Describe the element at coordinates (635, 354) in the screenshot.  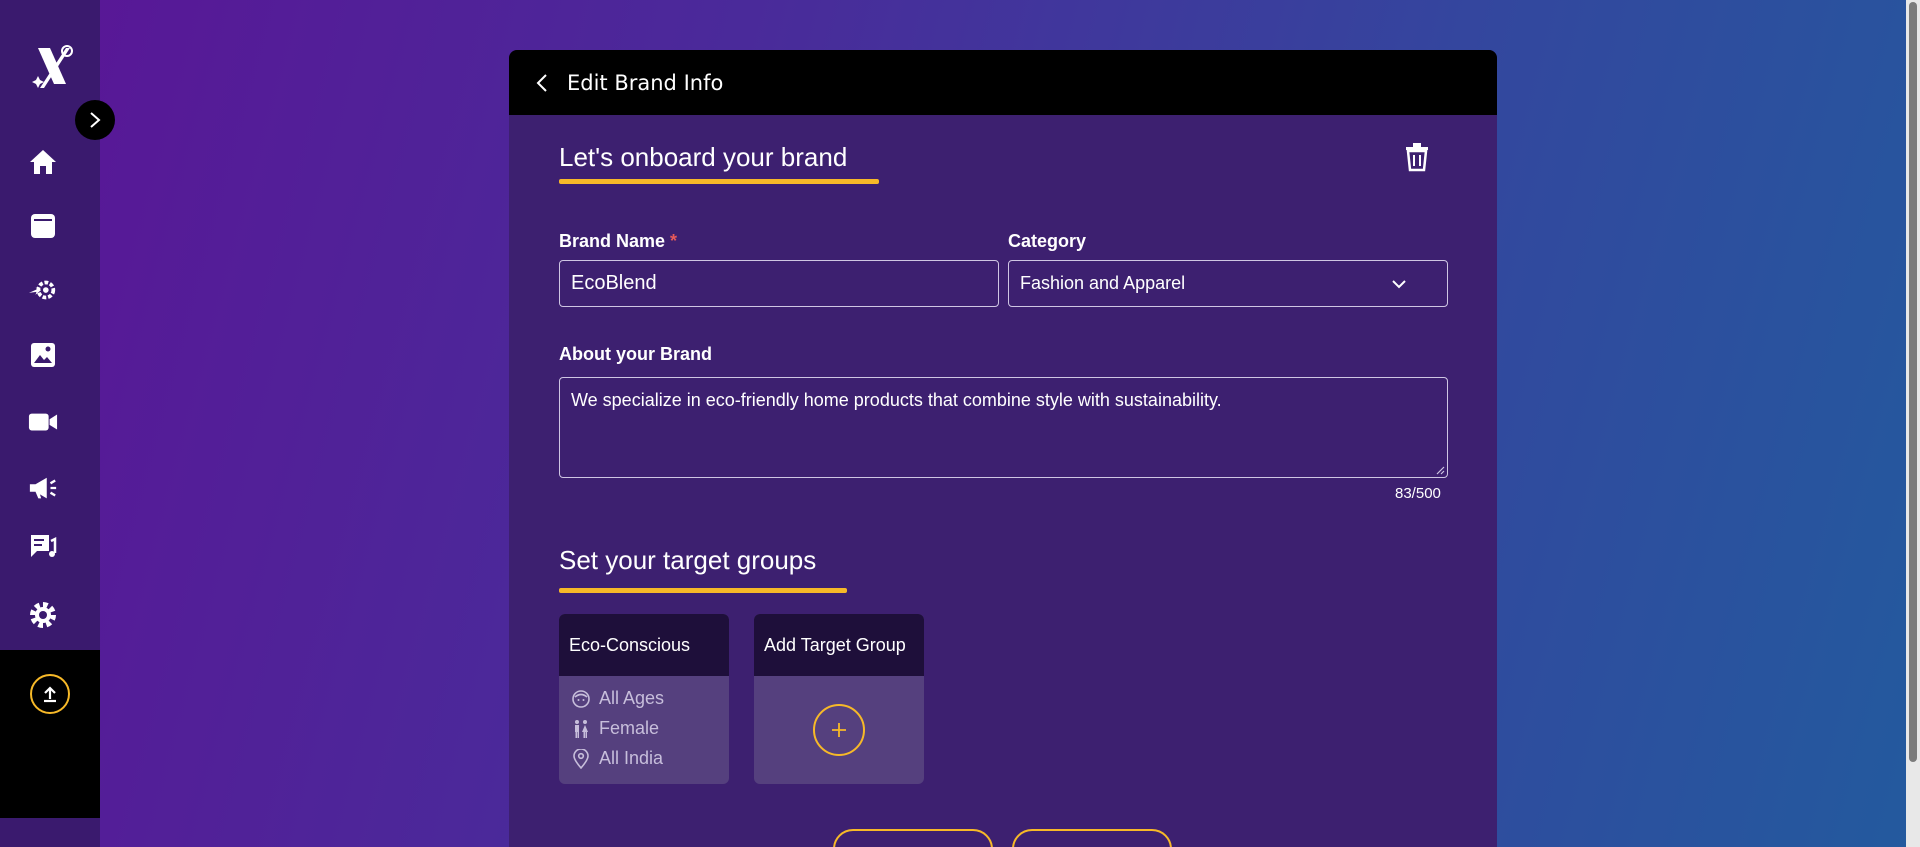
I see `about-label: About your Brand` at that location.